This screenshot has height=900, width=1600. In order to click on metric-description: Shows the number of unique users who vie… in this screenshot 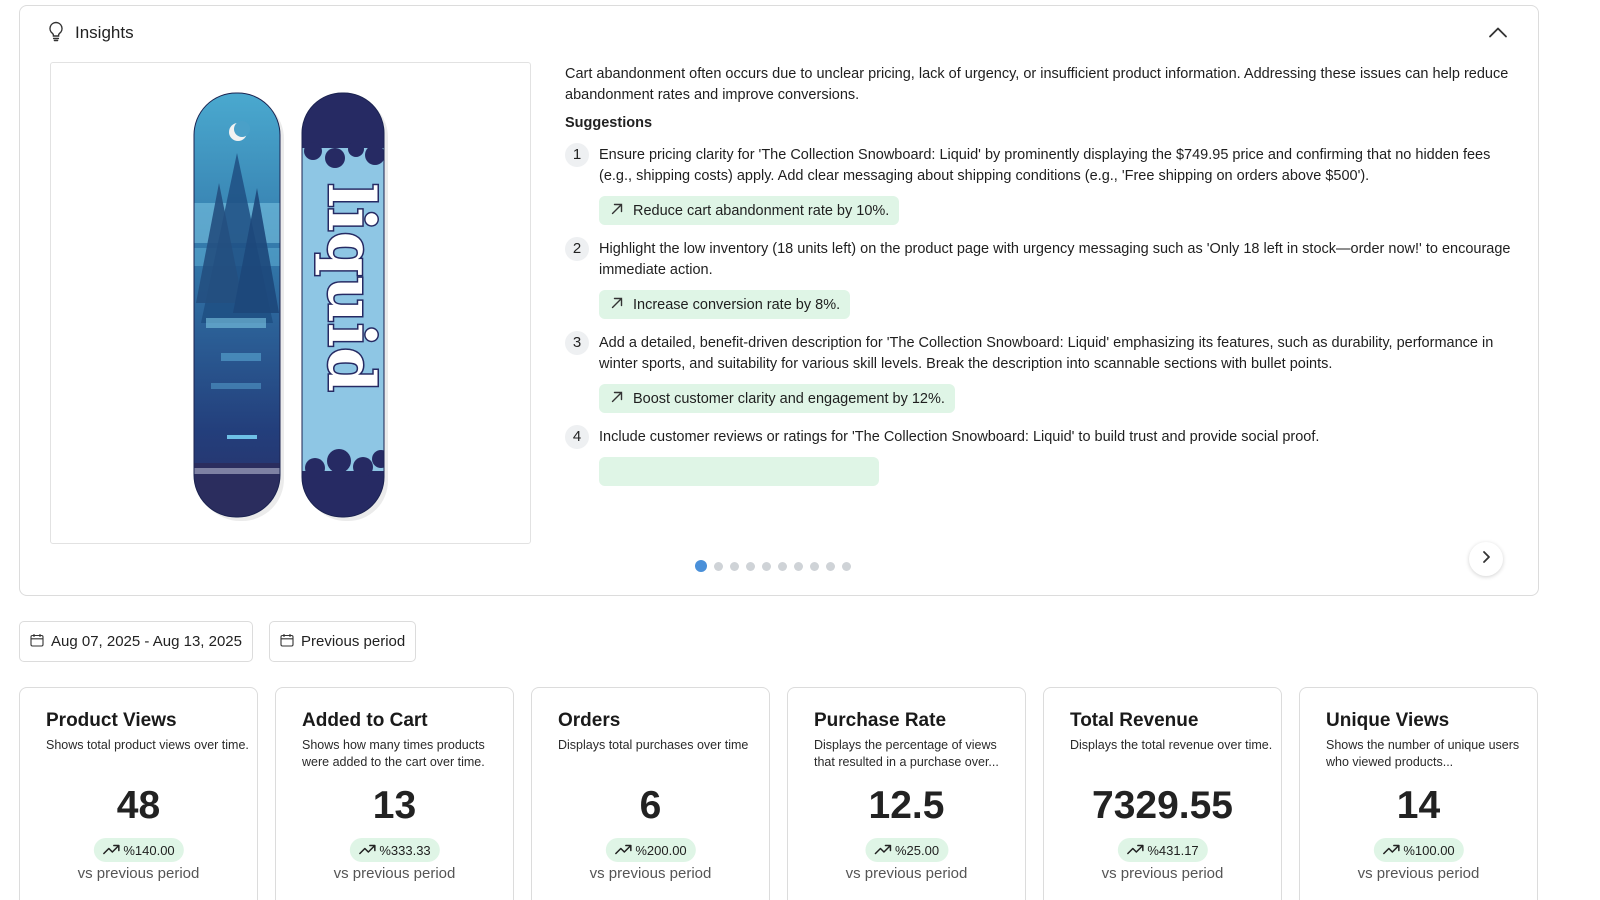, I will do `click(1423, 753)`.